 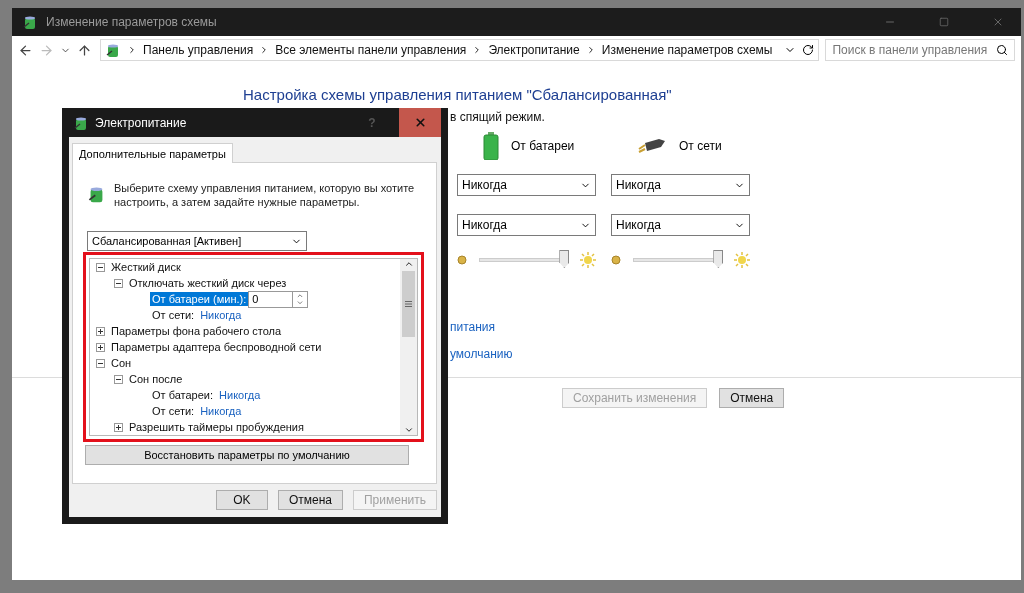 What do you see at coordinates (141, 122) in the screenshot?
I see `dialog-title: Электропитание` at bounding box center [141, 122].